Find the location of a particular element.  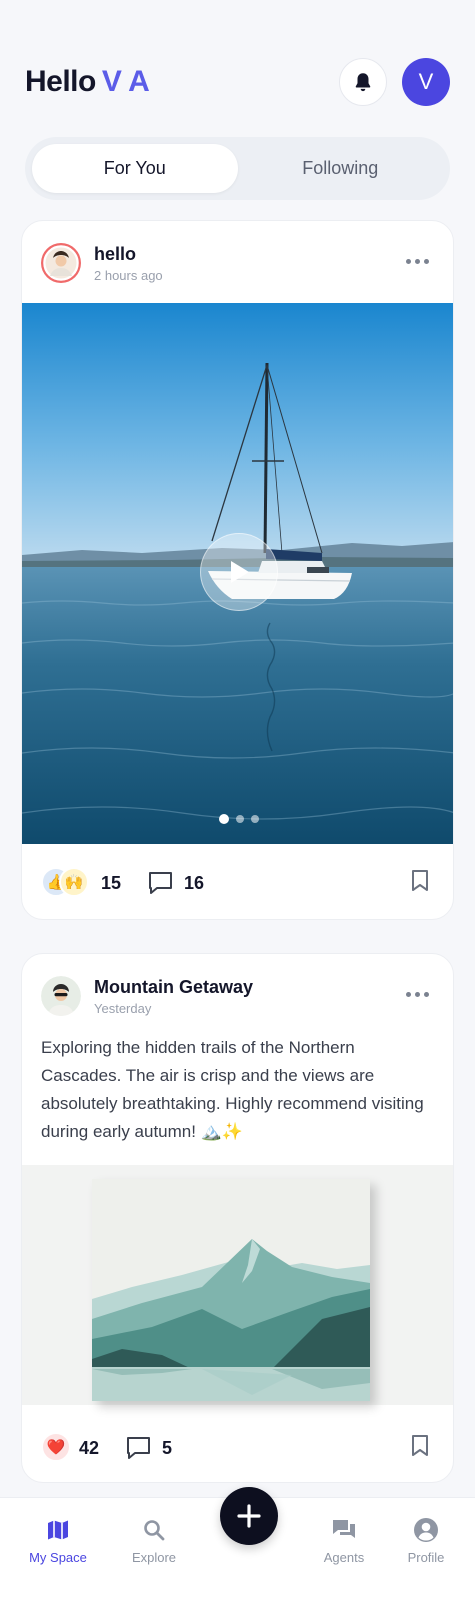

plus-icon is located at coordinates (249, 1516).